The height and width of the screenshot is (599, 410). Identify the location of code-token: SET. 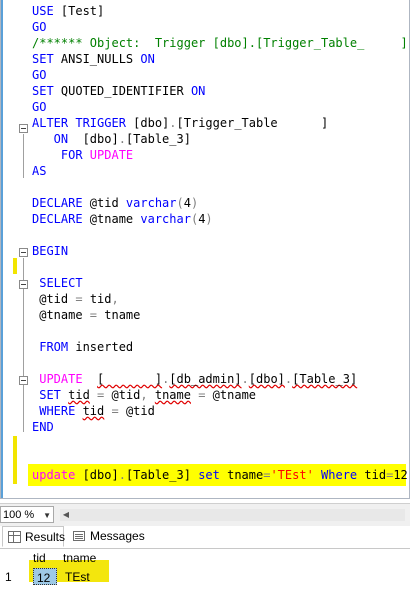
(46, 59).